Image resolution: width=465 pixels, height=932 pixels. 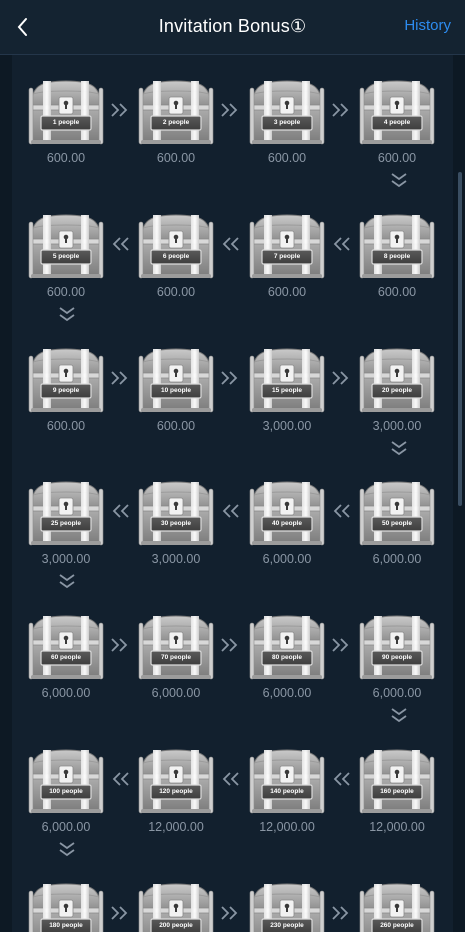 What do you see at coordinates (397, 390) in the screenshot?
I see `chest-requirement-label: 20 people` at bounding box center [397, 390].